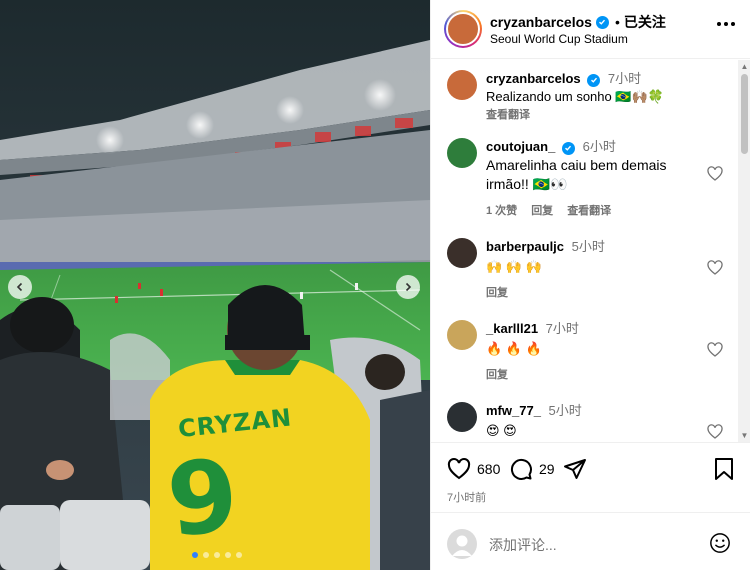 The height and width of the screenshot is (570, 750). I want to click on comment-action: 29, so click(532, 469).